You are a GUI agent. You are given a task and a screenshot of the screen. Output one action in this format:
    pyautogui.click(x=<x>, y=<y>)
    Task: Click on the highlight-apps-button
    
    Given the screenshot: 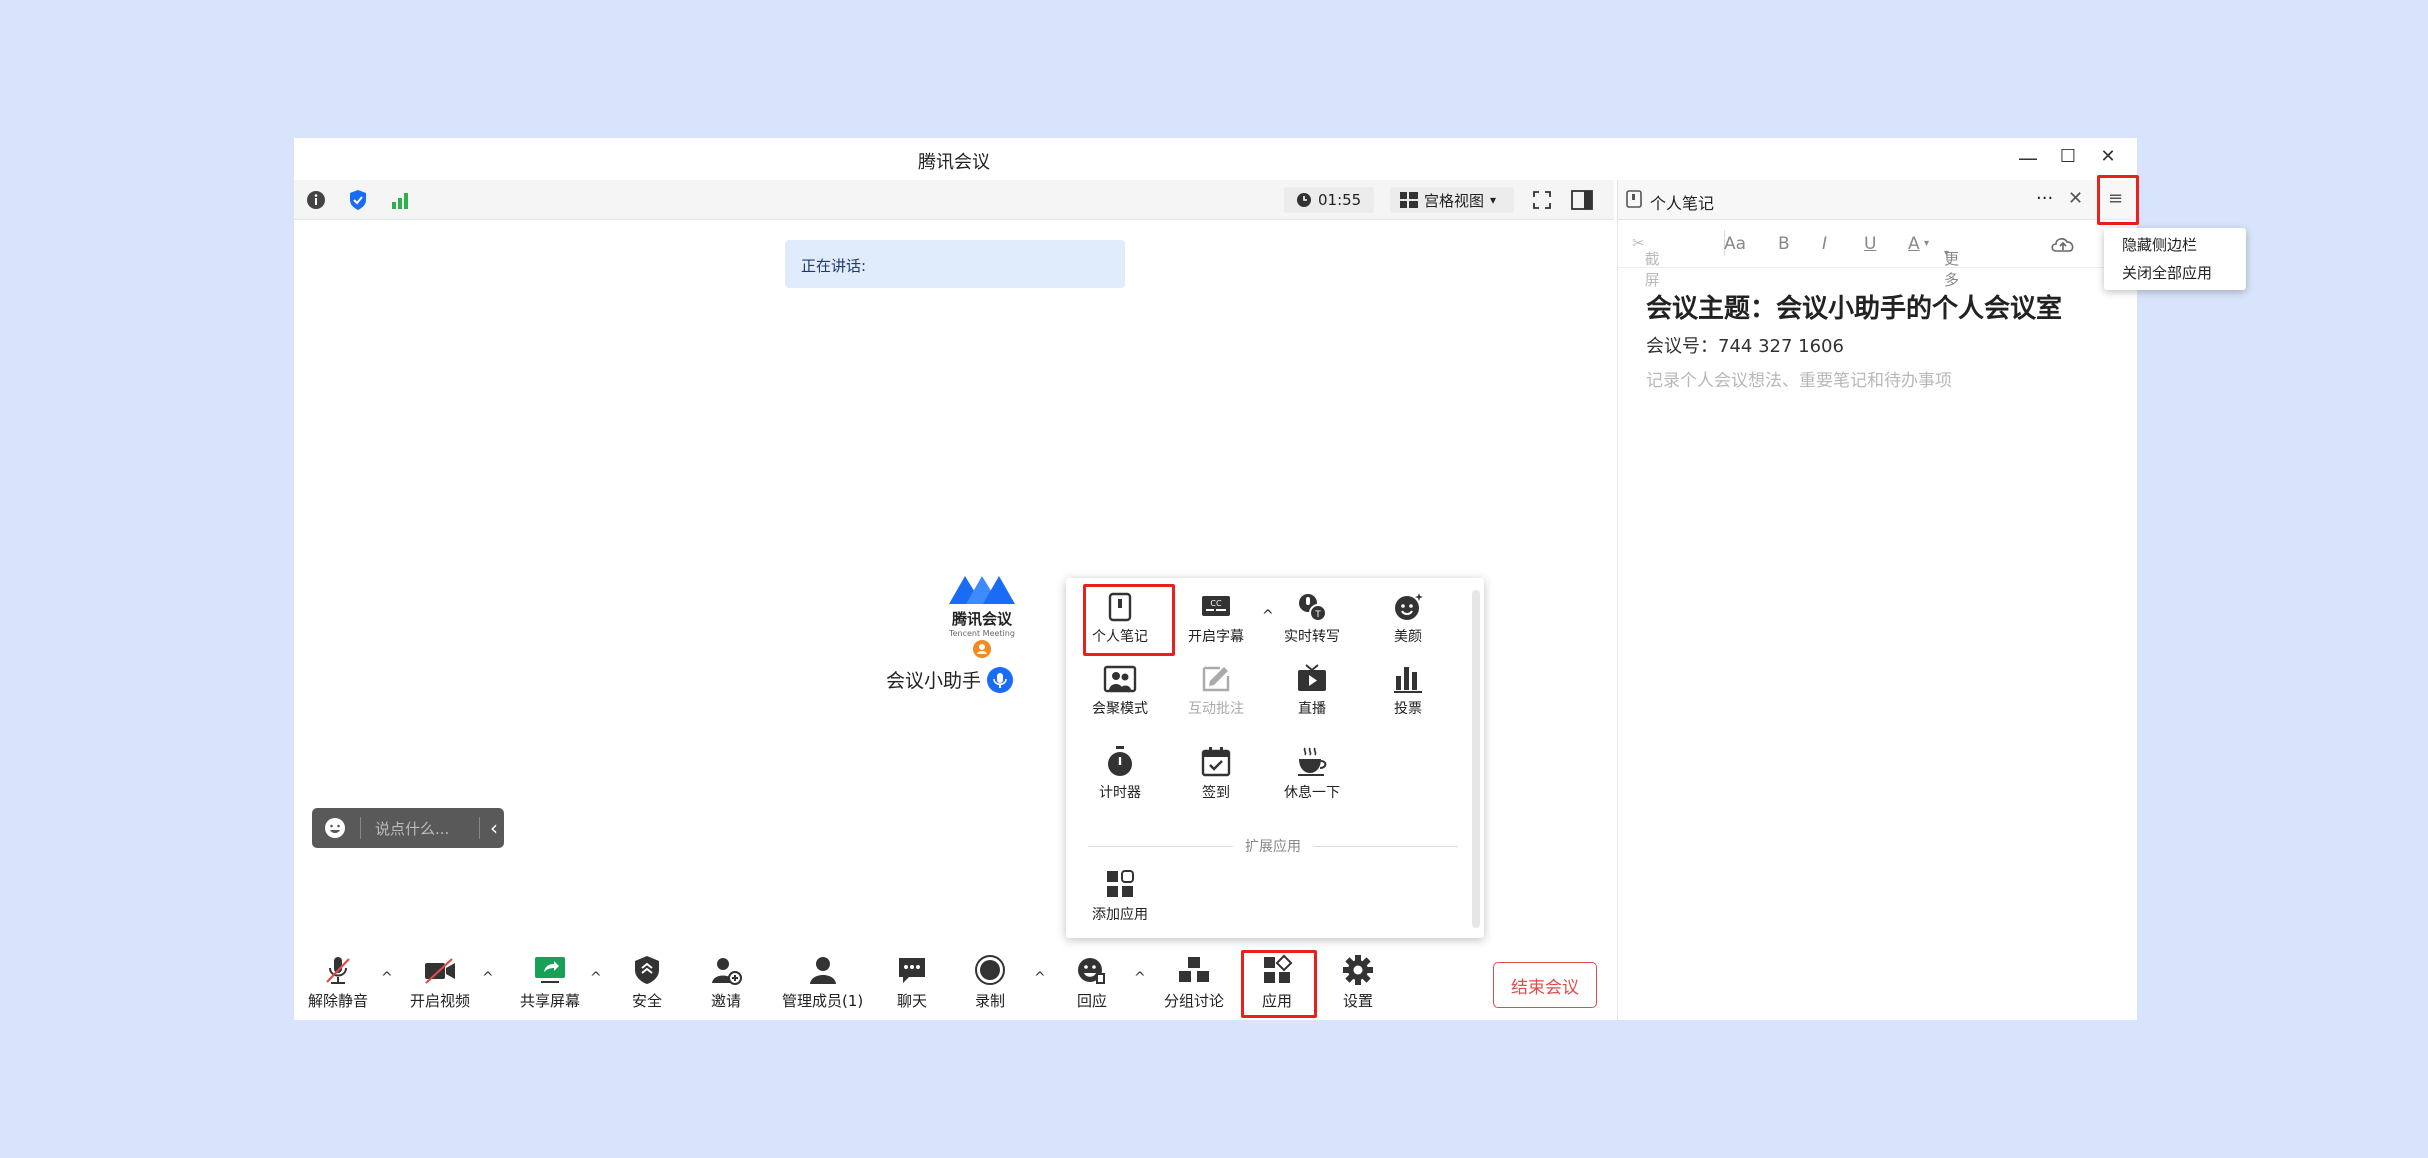 What is the action you would take?
    pyautogui.click(x=1279, y=984)
    